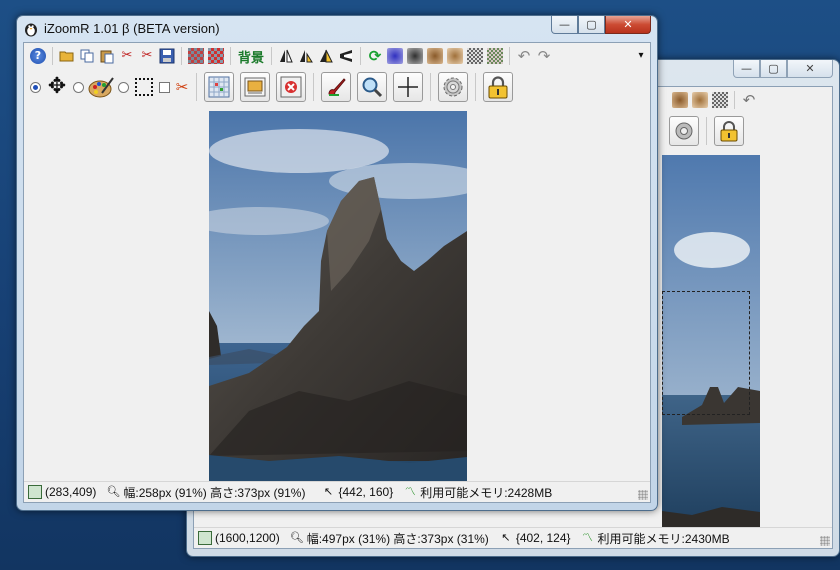 This screenshot has width=840, height=570. I want to click on magnifier-icon, so click(372, 87).